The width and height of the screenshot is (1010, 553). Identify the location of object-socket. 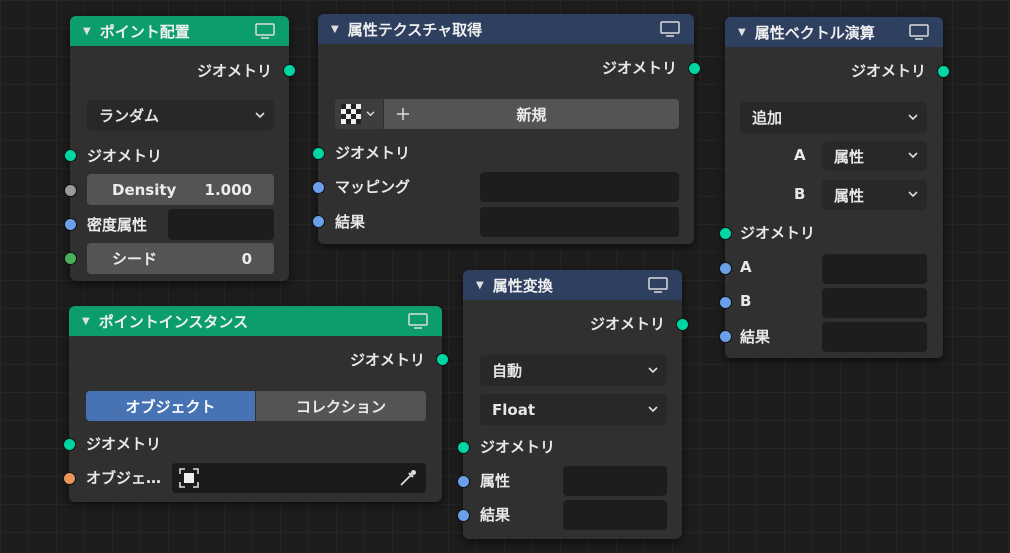
(69, 478).